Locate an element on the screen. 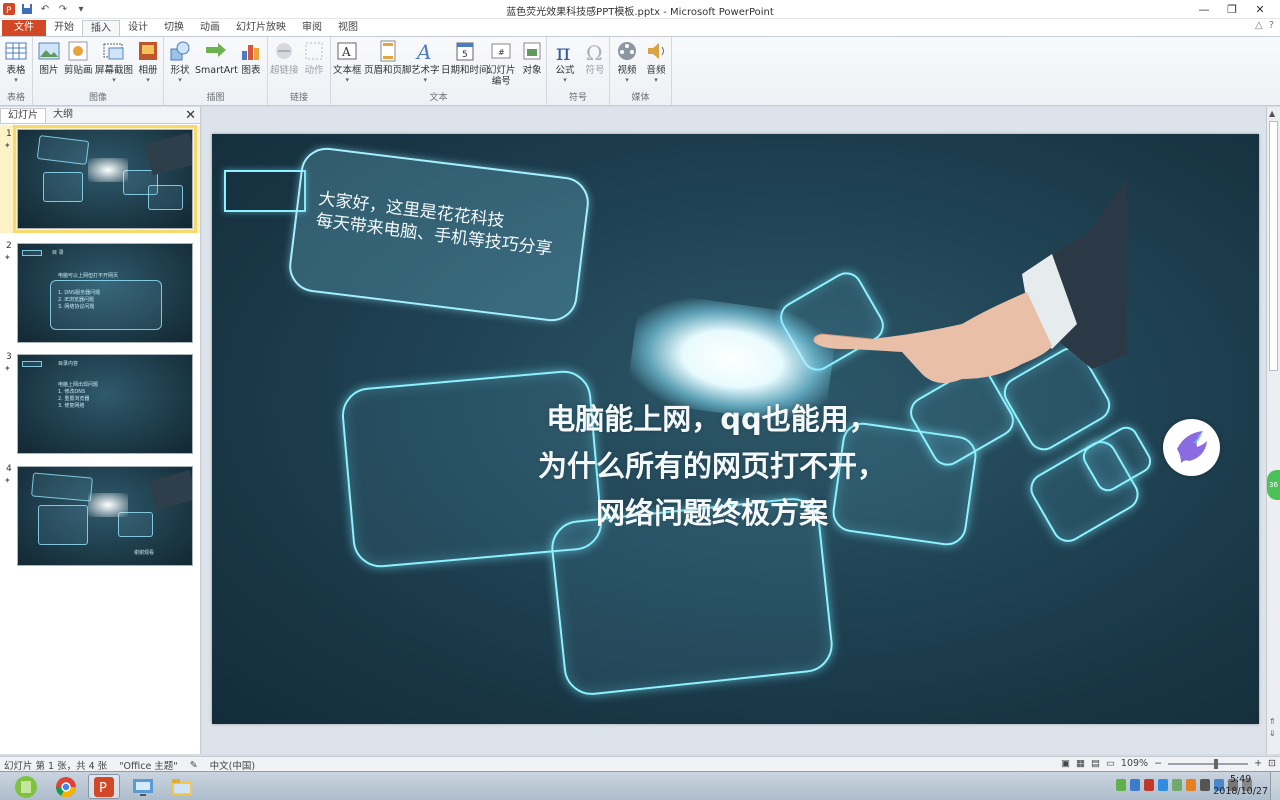 Image resolution: width=1280 pixels, height=800 pixels. spellcheck-icon: ✎ is located at coordinates (194, 765).